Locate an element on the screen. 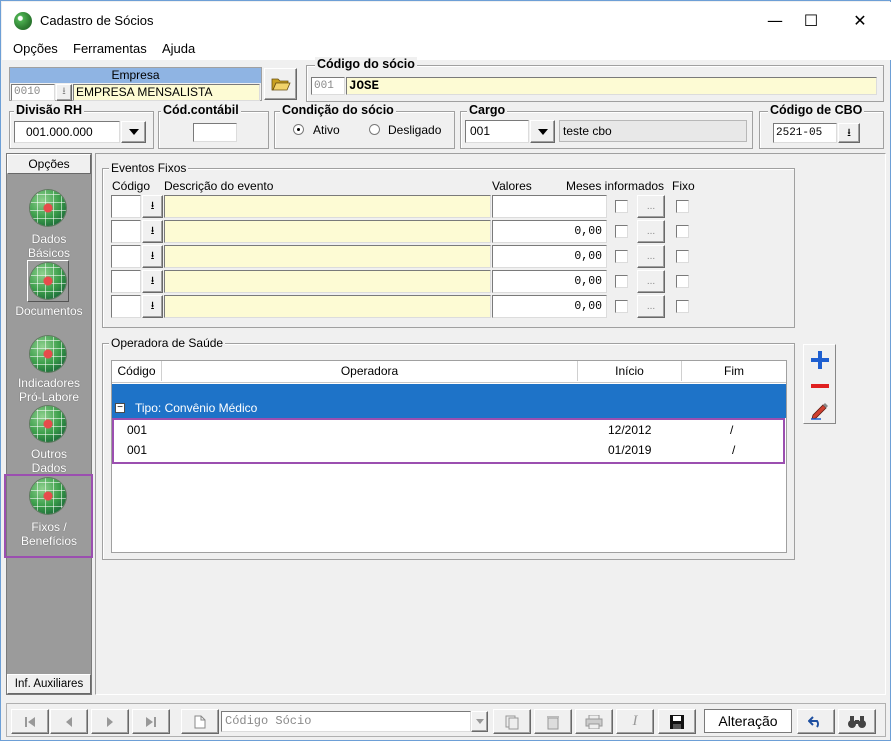 The height and width of the screenshot is (741, 891). menu-opcoes: Opções is located at coordinates (35, 48).